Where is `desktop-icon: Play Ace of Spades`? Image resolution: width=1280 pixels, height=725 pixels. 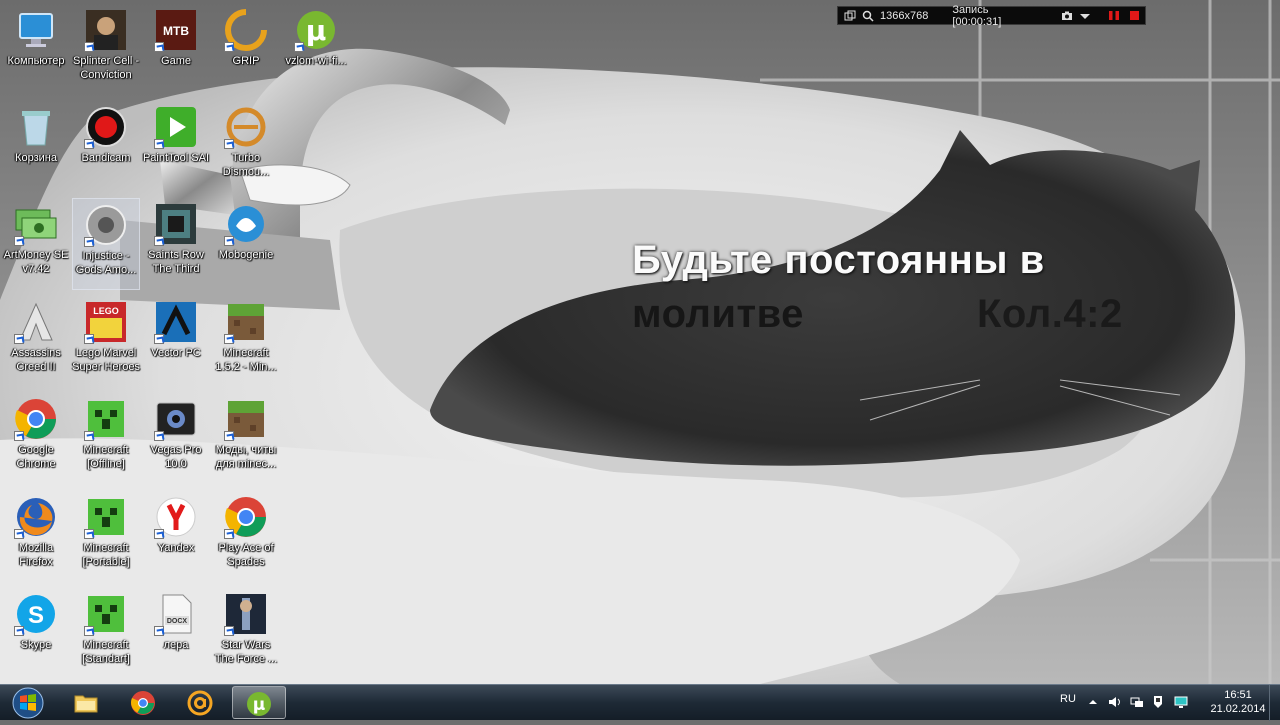 desktop-icon: Play Ace of Spades is located at coordinates (246, 537).